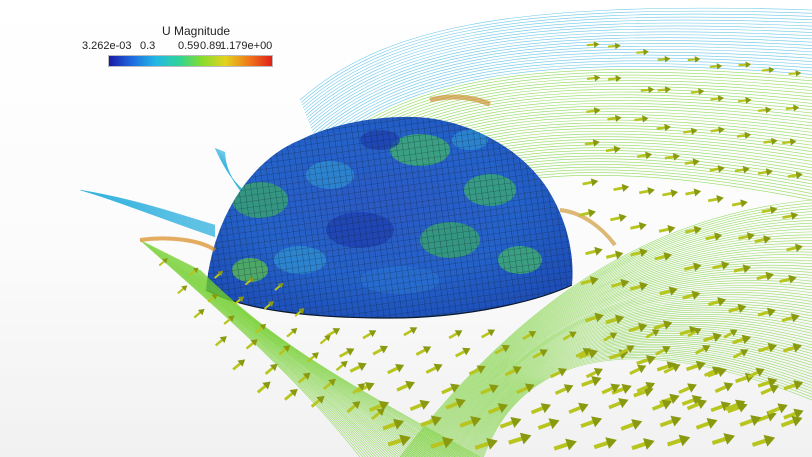  I want to click on colorbar-tick-2: 0.59, so click(189, 46).